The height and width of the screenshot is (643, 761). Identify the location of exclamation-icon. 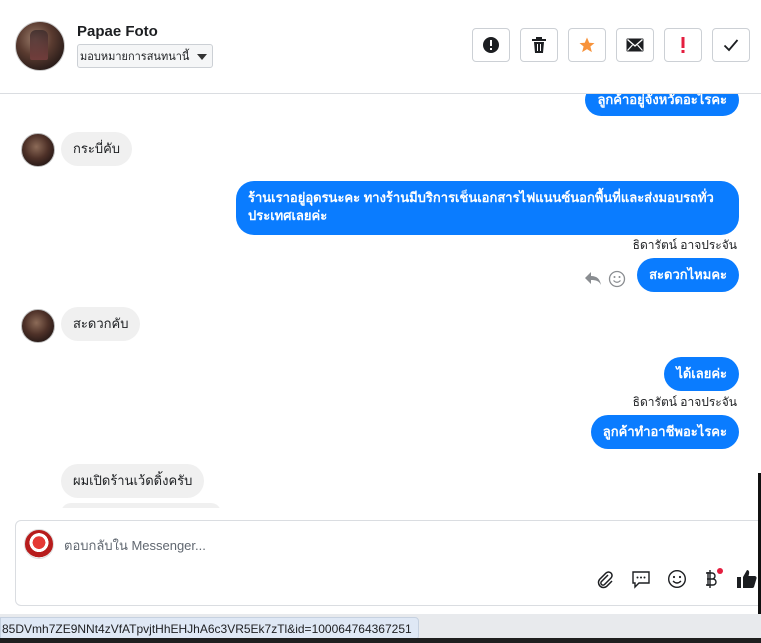
(683, 45).